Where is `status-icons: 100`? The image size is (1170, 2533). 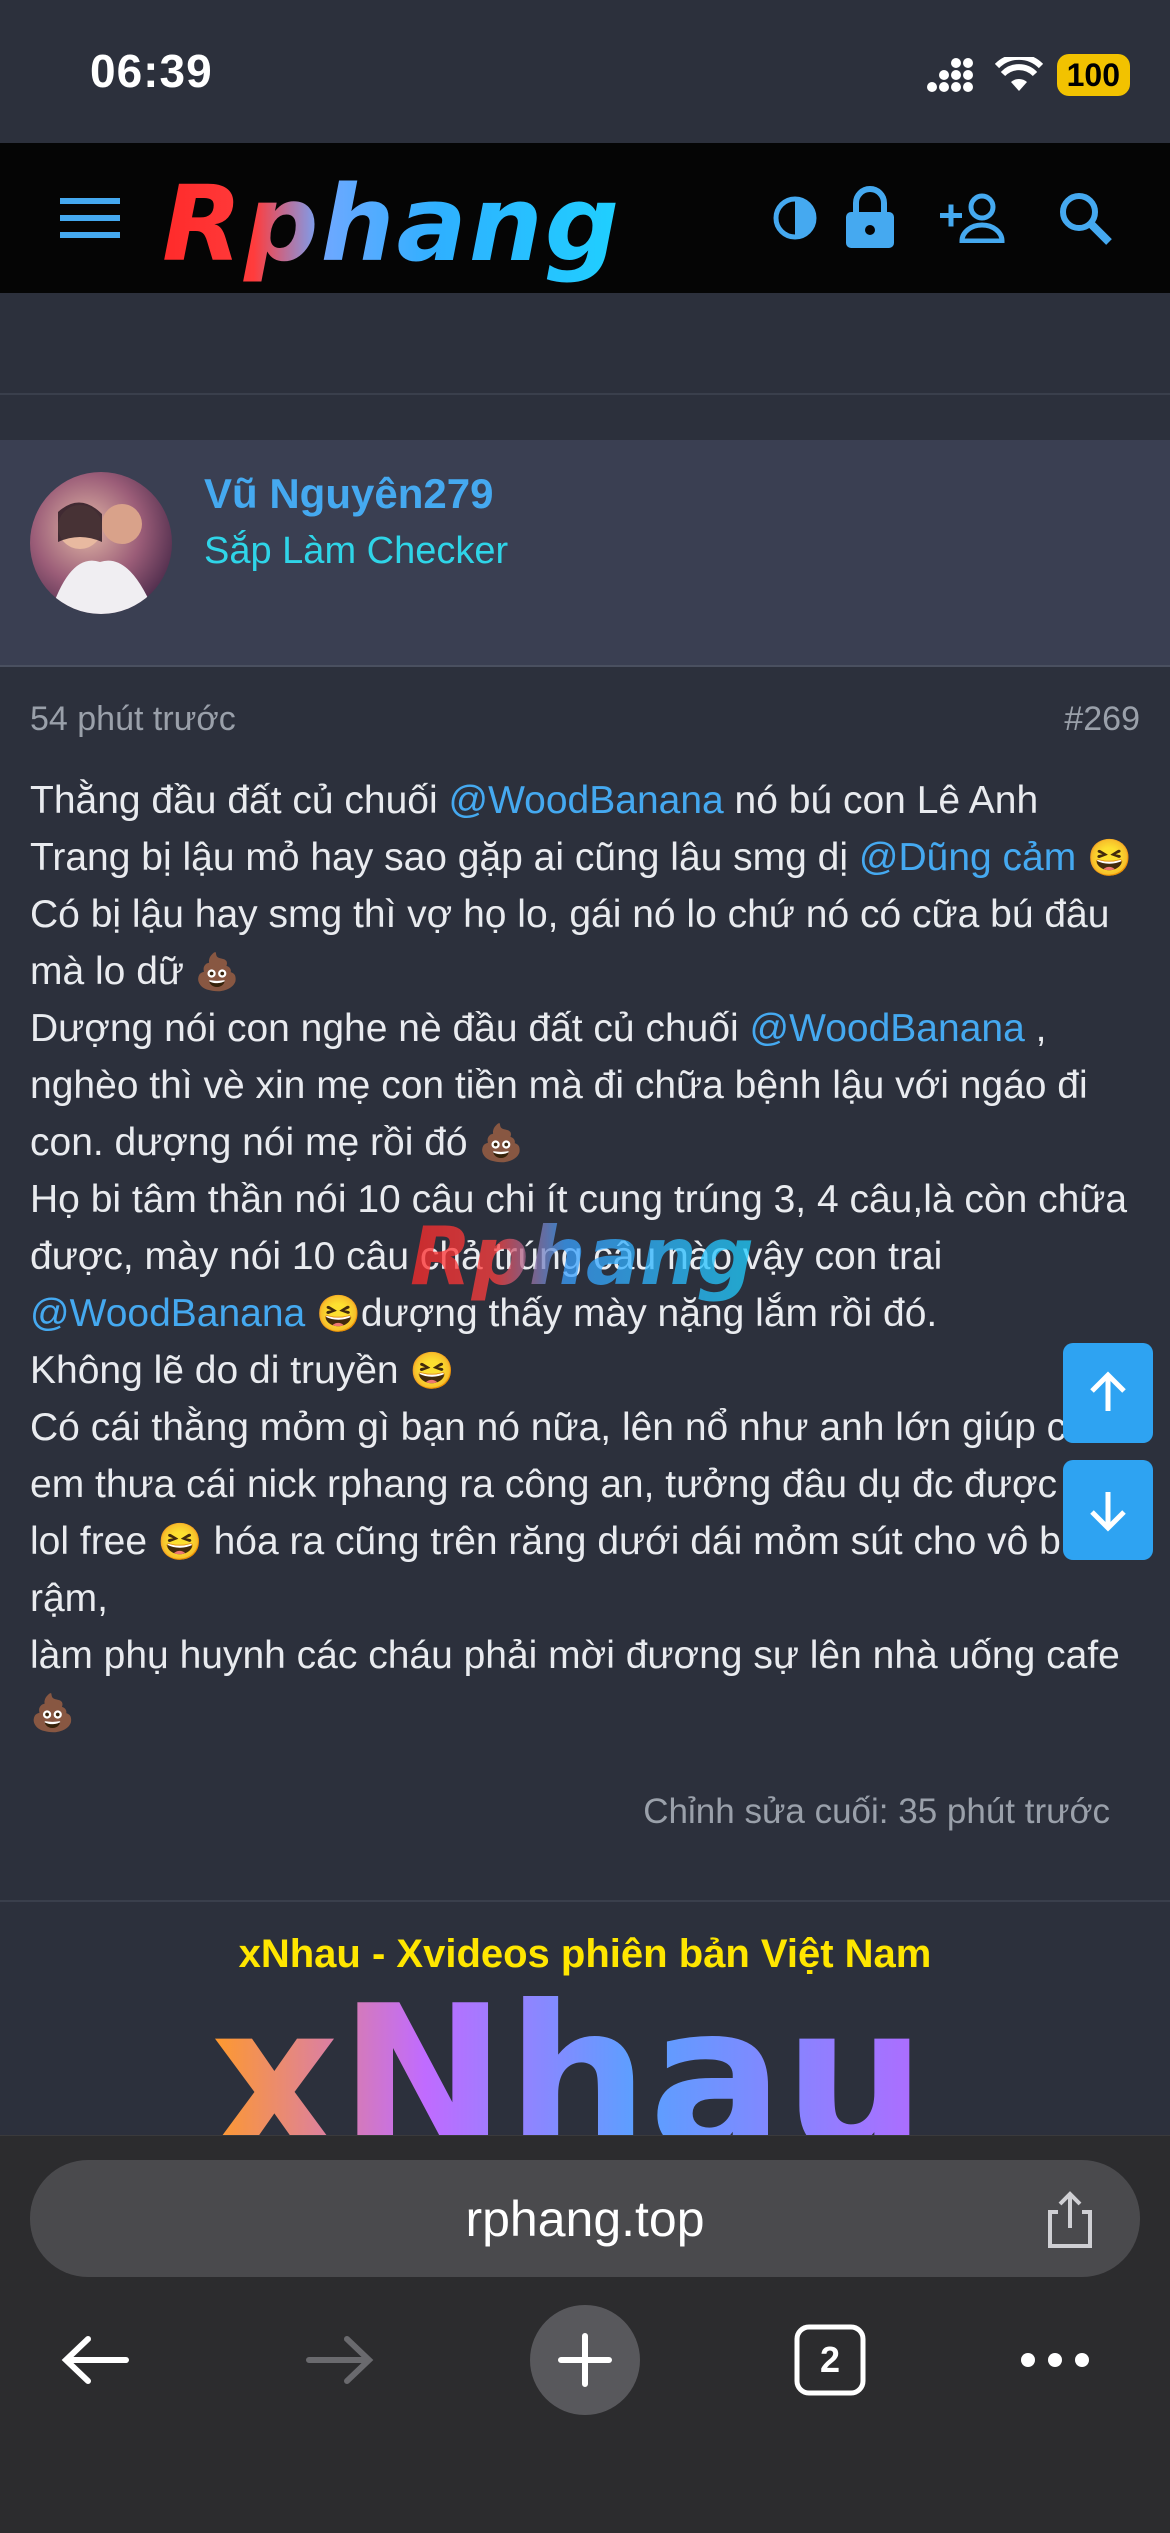
status-icons: 100 is located at coordinates (1028, 75).